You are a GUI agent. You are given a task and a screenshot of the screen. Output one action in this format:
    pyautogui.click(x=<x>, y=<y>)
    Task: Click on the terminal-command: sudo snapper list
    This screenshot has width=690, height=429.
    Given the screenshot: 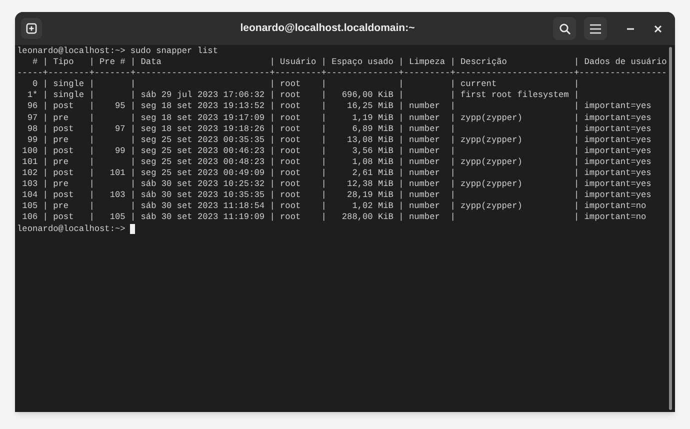 What is the action you would take?
    pyautogui.click(x=174, y=52)
    